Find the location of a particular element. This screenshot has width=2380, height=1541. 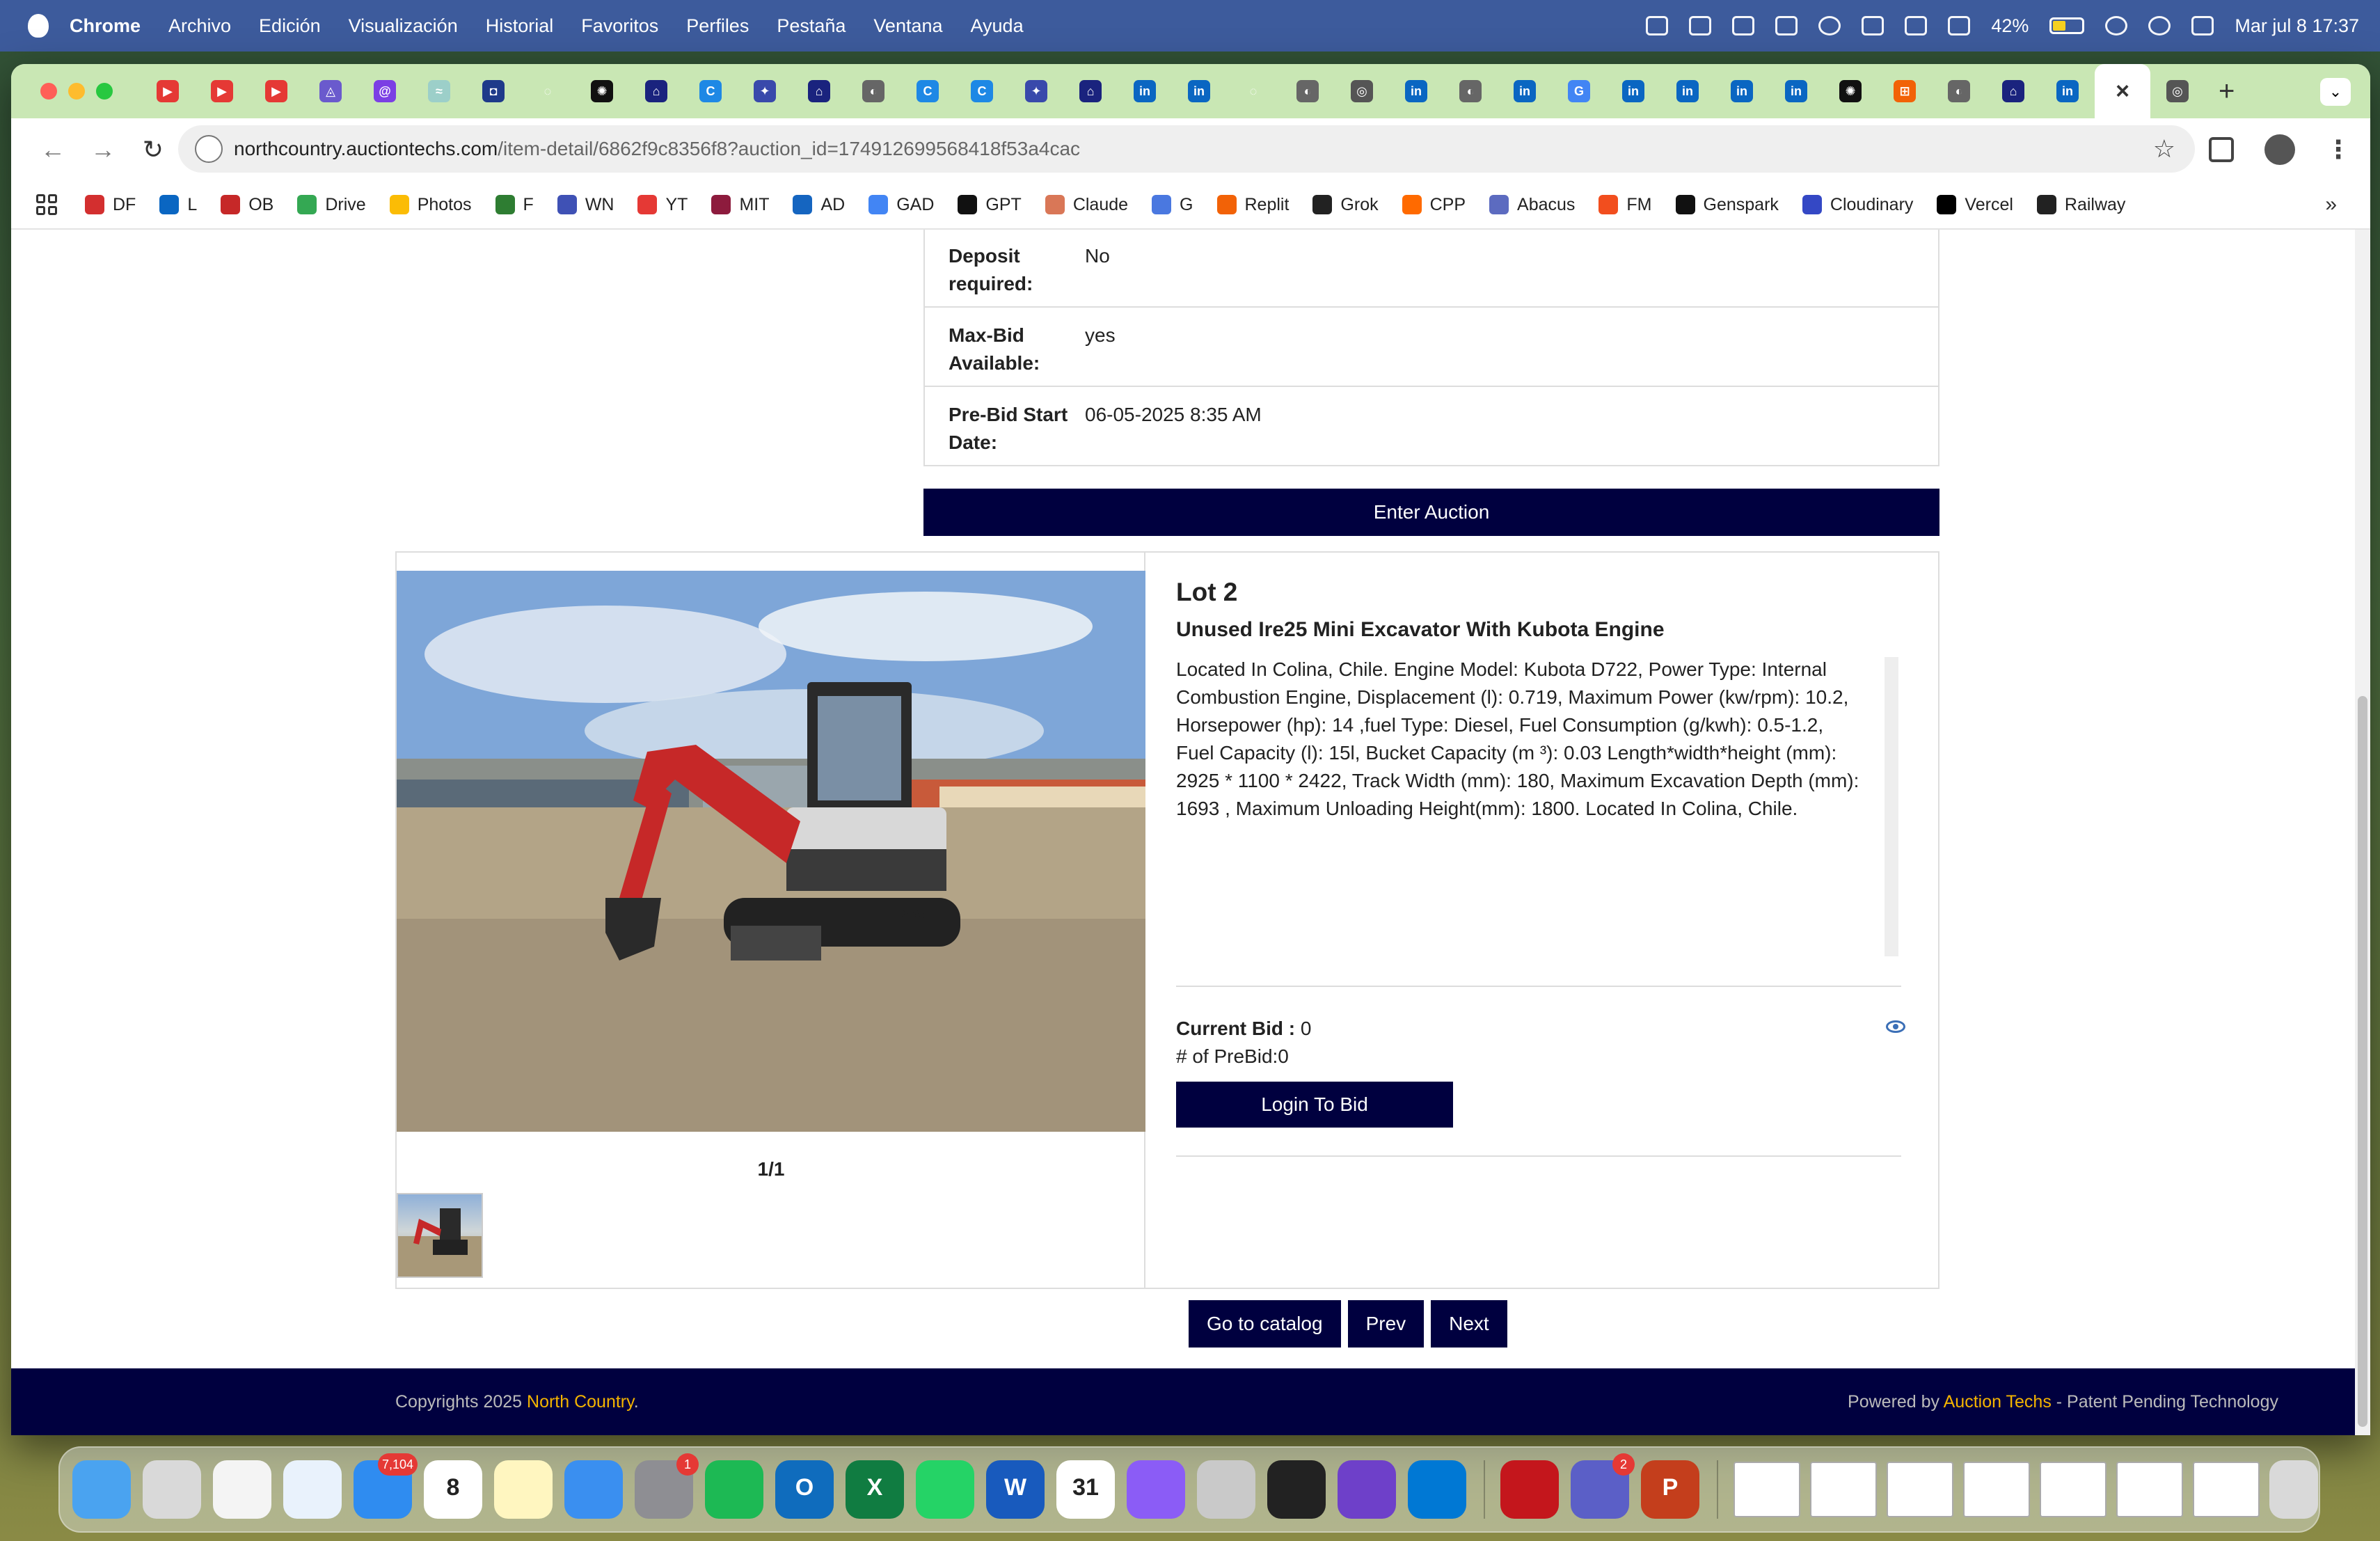

tab-3: ◬ is located at coordinates (330, 91).